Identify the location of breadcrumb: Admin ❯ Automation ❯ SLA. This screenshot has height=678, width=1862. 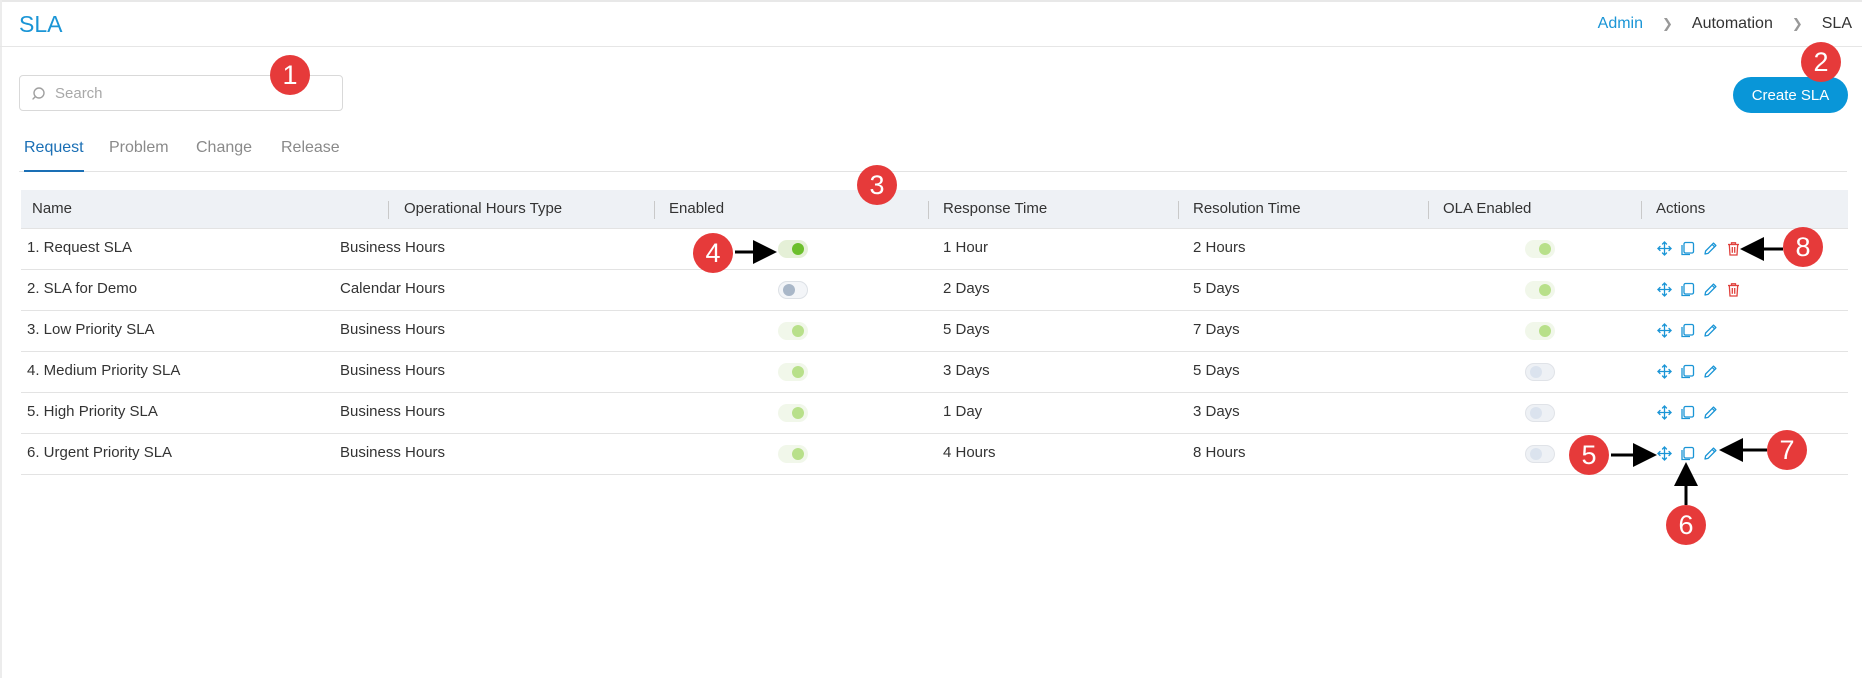
(1725, 24).